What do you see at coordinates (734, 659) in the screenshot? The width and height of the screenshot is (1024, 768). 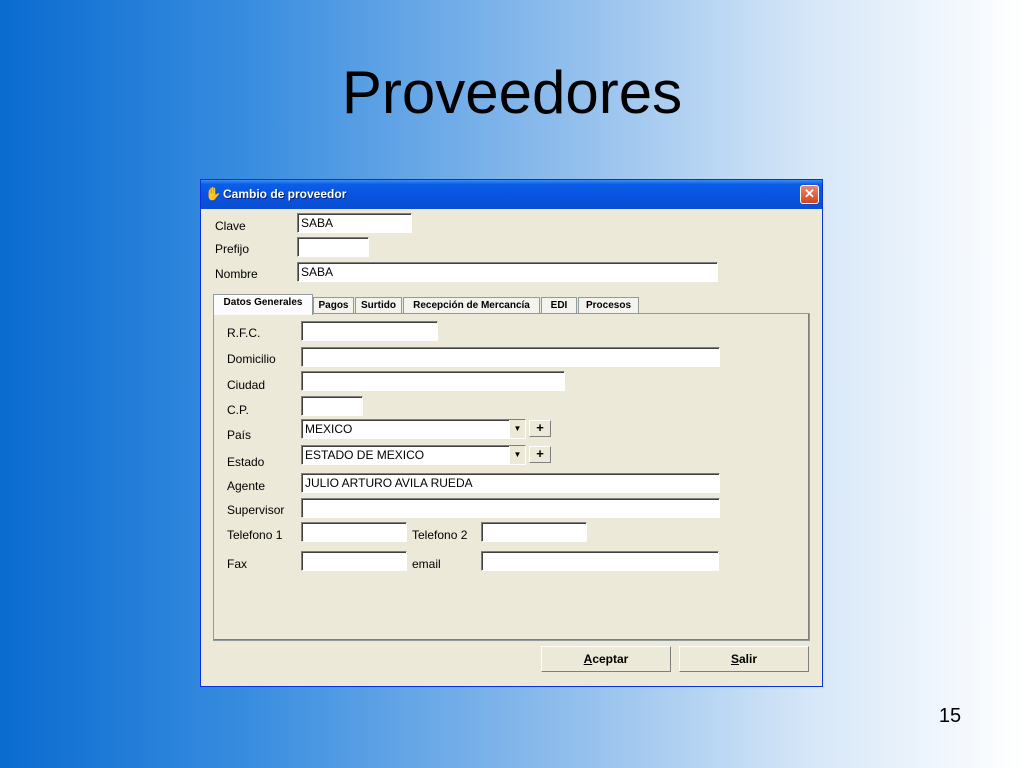 I see `salir-accelerator: S` at bounding box center [734, 659].